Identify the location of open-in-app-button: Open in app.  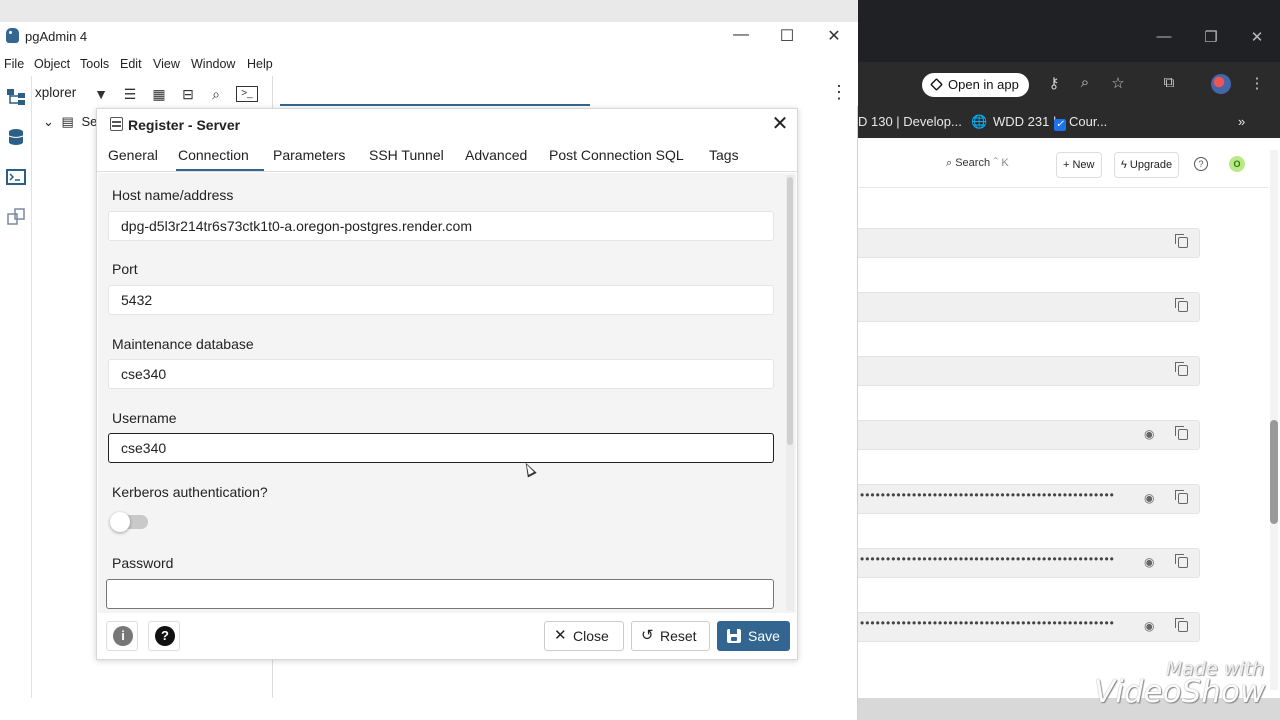
(975, 85).